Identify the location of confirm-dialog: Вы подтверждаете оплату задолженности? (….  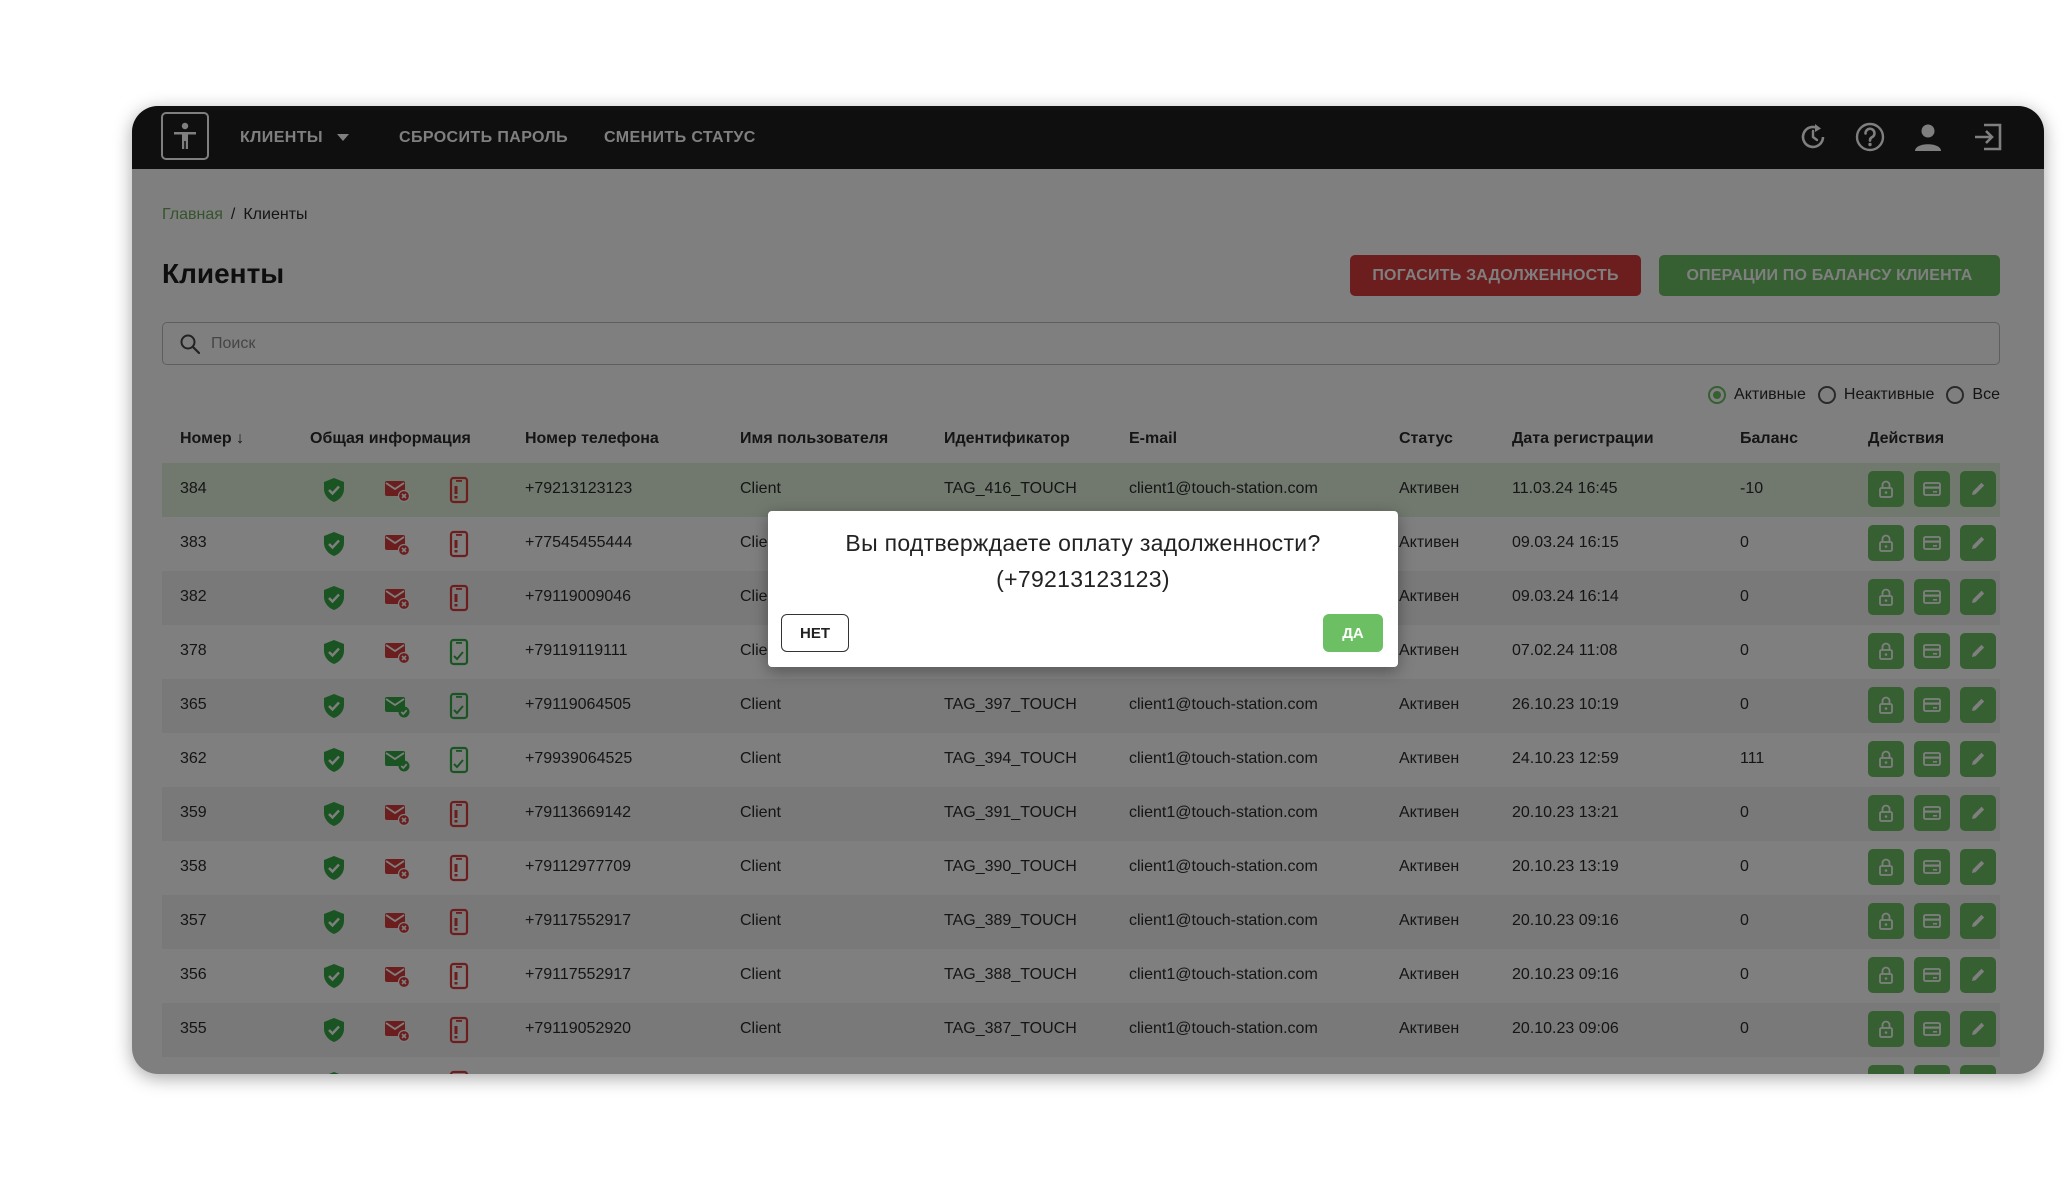
(1083, 589).